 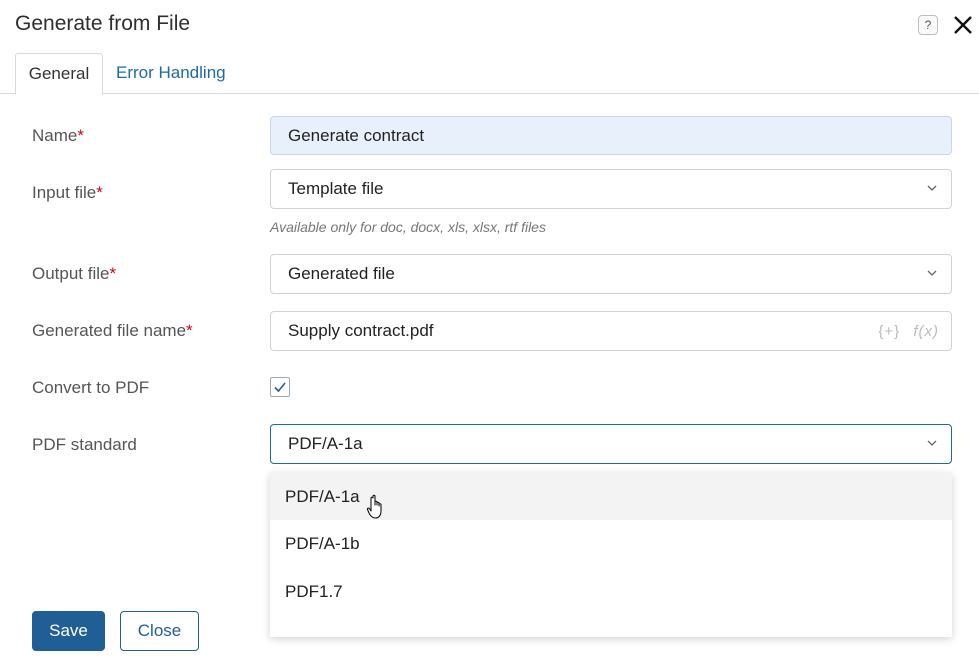 What do you see at coordinates (91, 387) in the screenshot?
I see `convert-to-pdf-label: Convert to PDF` at bounding box center [91, 387].